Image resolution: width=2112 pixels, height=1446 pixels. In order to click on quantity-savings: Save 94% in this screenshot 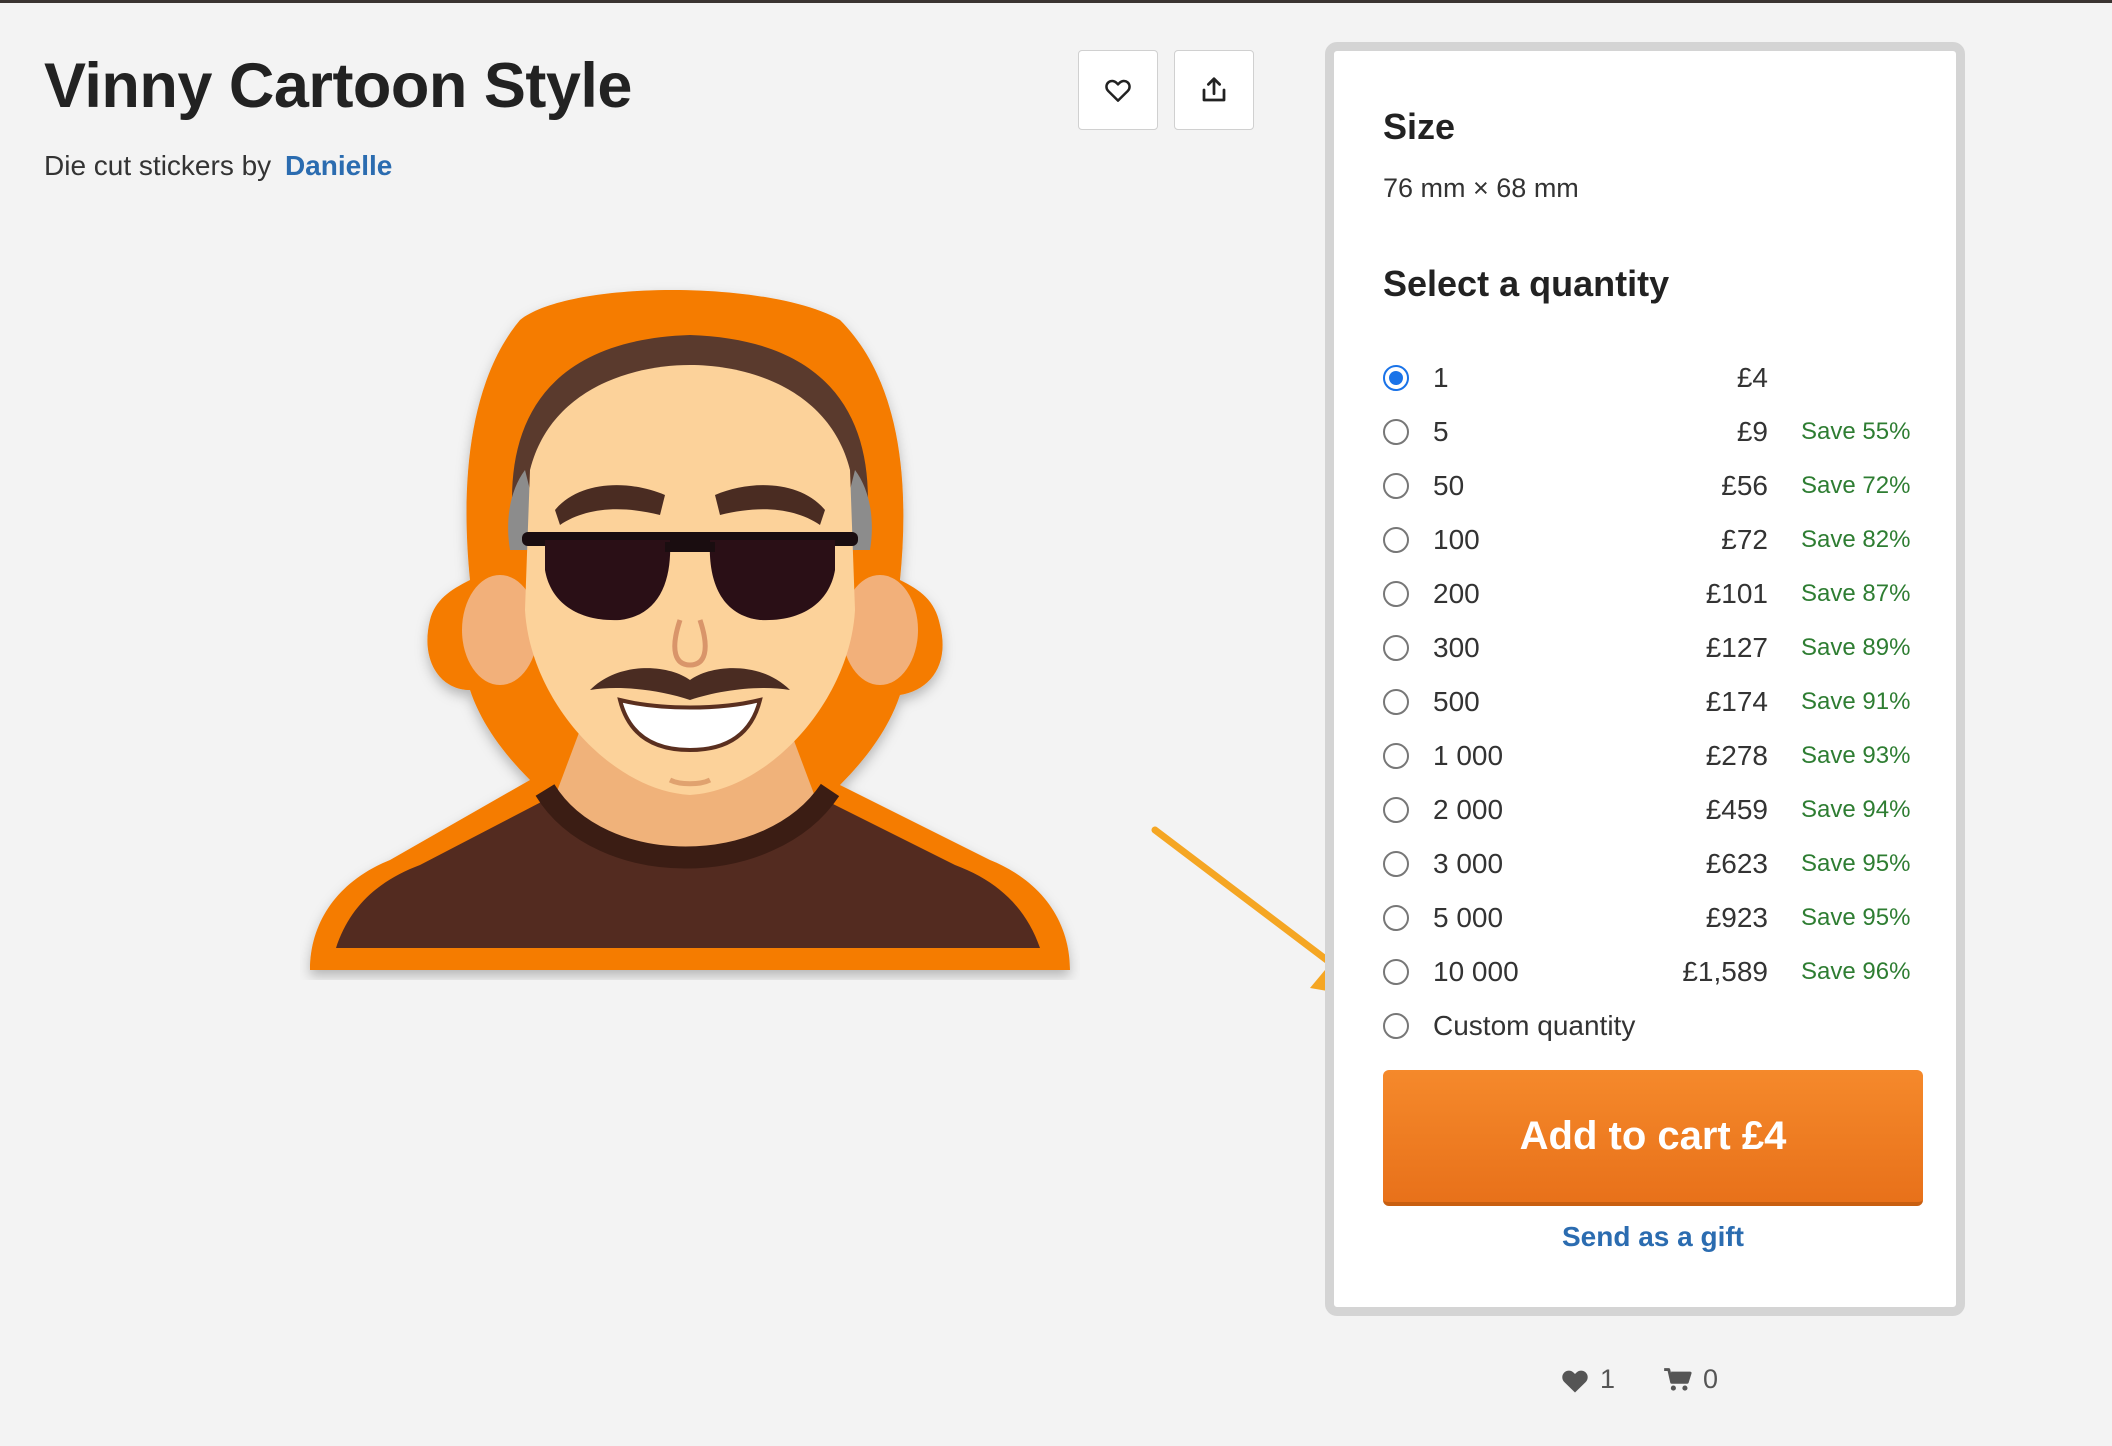, I will do `click(1856, 809)`.